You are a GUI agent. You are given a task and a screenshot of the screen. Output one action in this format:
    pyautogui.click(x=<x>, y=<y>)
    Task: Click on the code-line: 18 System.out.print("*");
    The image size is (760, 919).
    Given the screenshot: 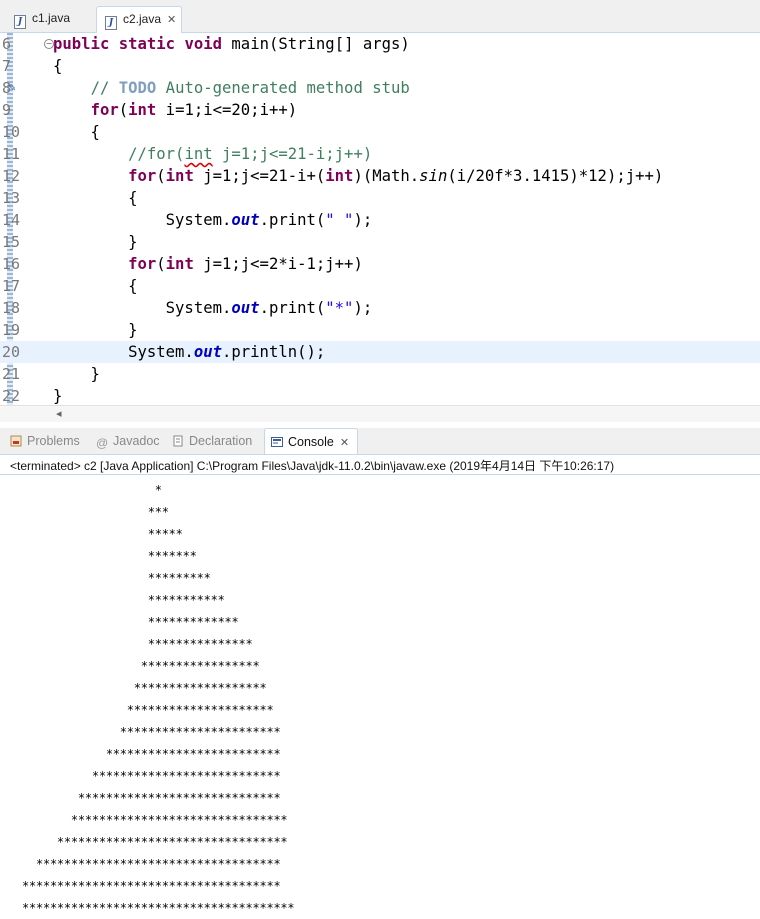 What is the action you would take?
    pyautogui.click(x=380, y=308)
    